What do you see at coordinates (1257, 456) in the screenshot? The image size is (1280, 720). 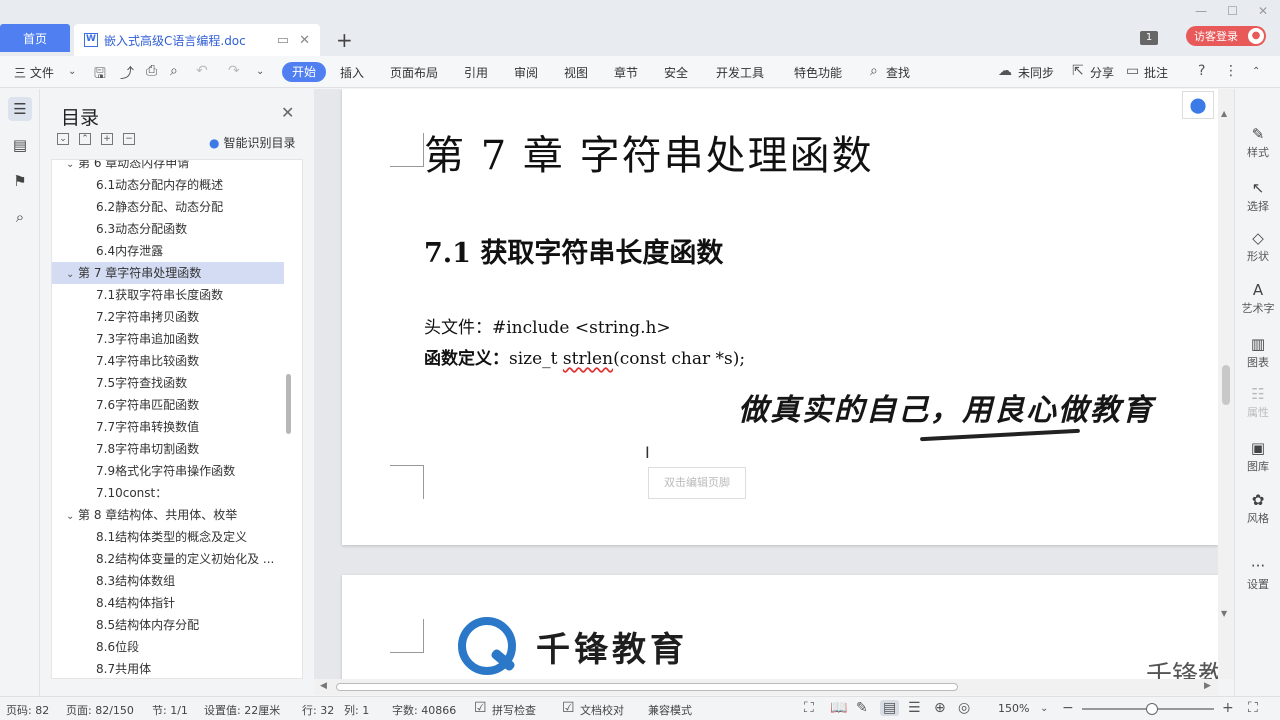 I see `gallery-tool: ▣ 图库` at bounding box center [1257, 456].